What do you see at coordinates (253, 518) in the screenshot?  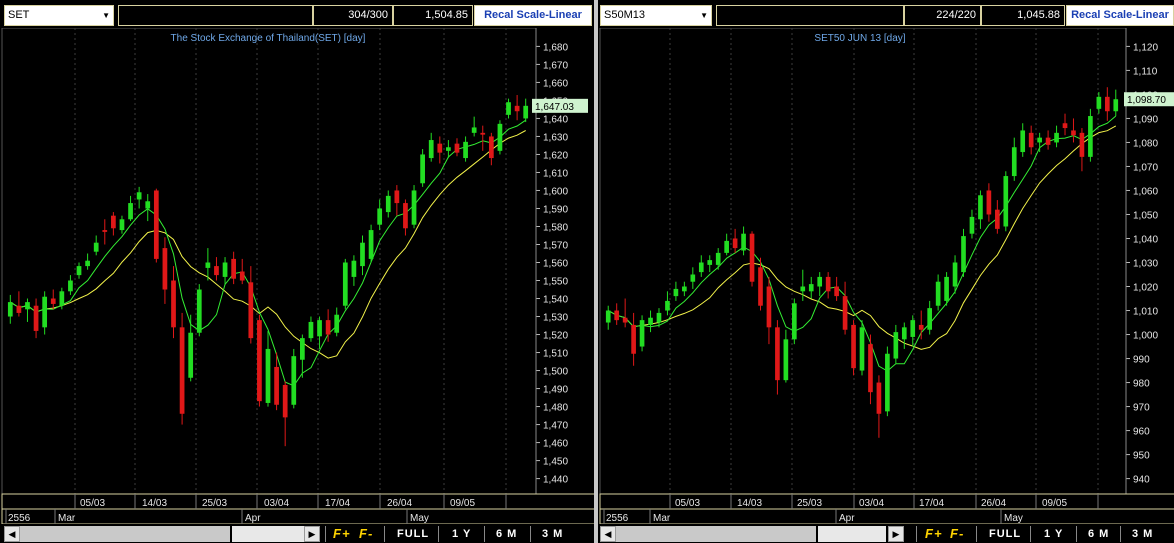 I see `month-label: Apr` at bounding box center [253, 518].